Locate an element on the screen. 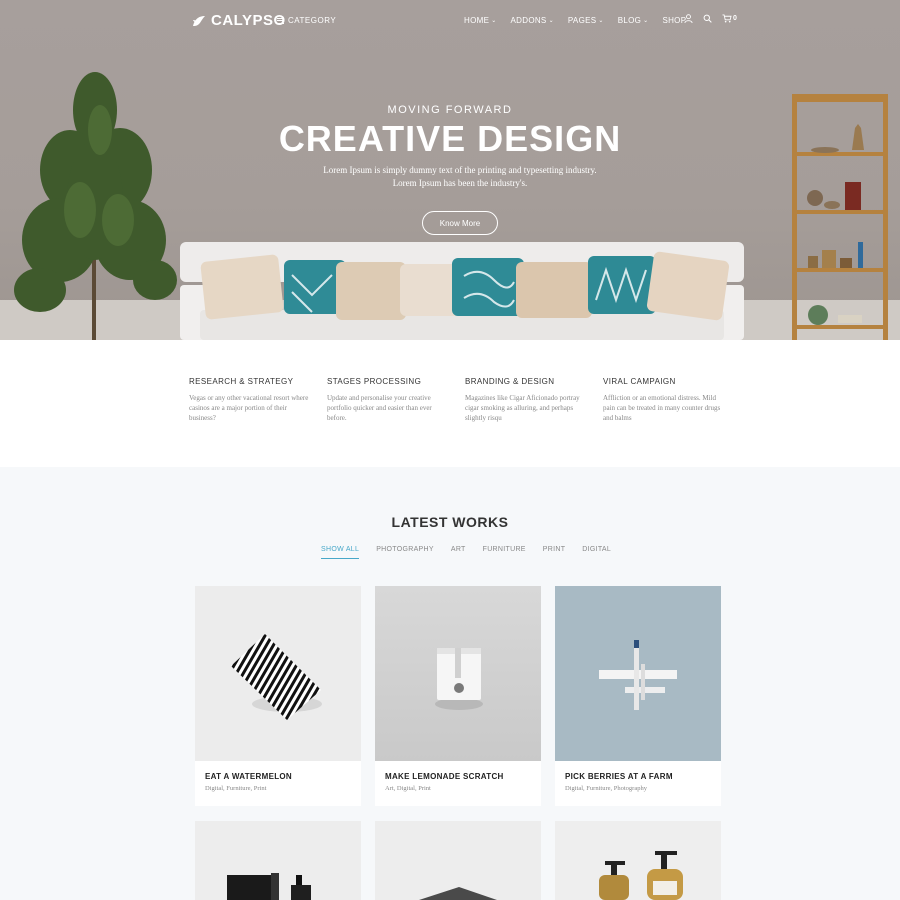 The height and width of the screenshot is (900, 900). work-title: MAKE LEMONADE SCRATCH is located at coordinates (444, 776).